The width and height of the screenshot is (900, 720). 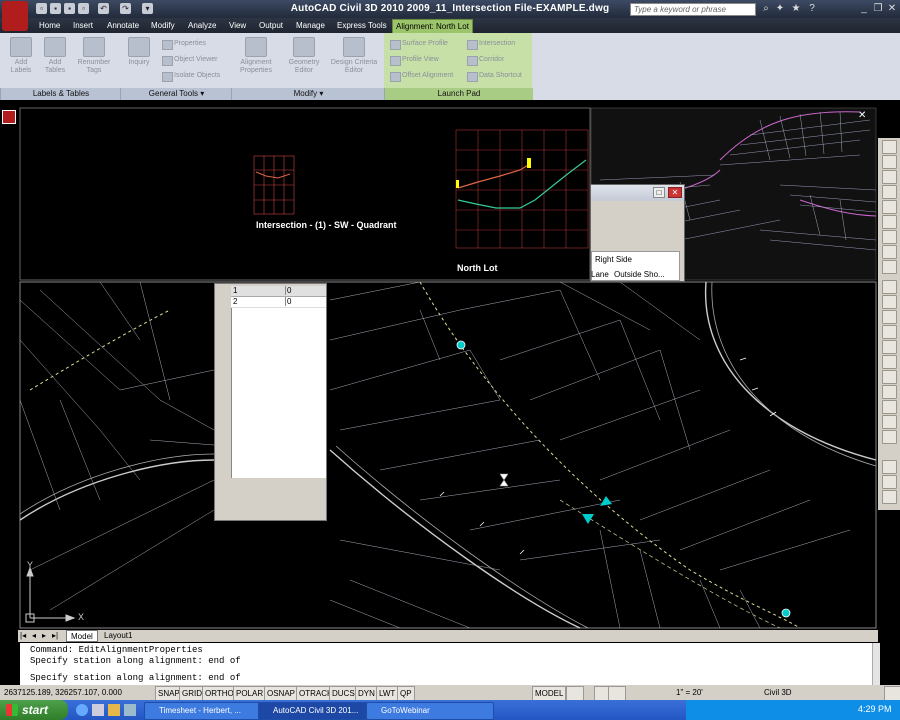 What do you see at coordinates (889, 407) in the screenshot?
I see `tool-trim-icon` at bounding box center [889, 407].